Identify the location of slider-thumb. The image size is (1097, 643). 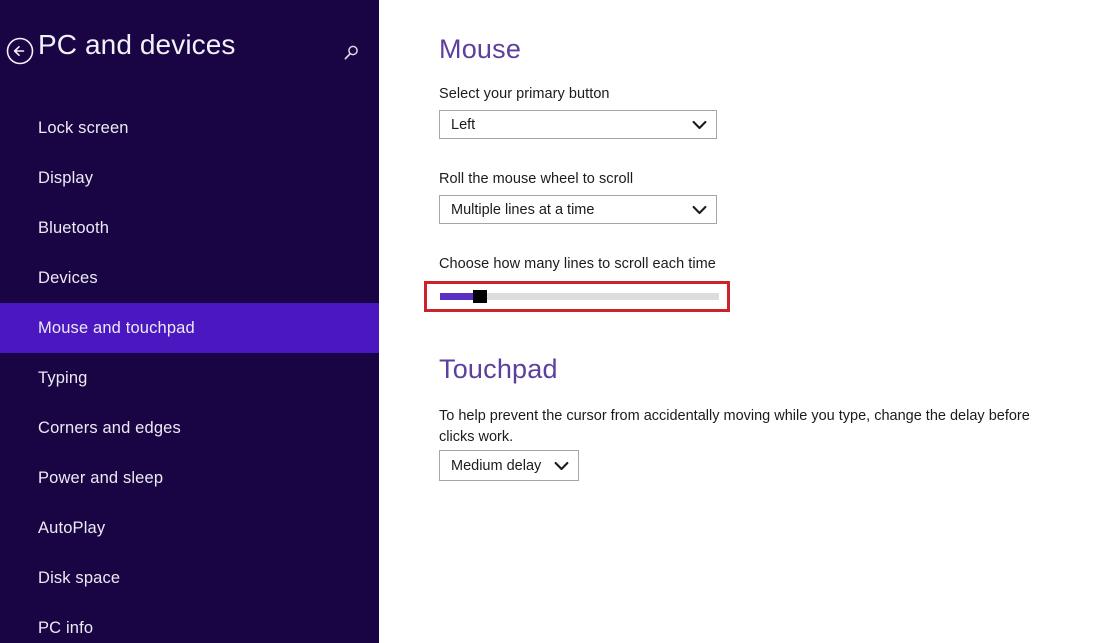
(480, 296).